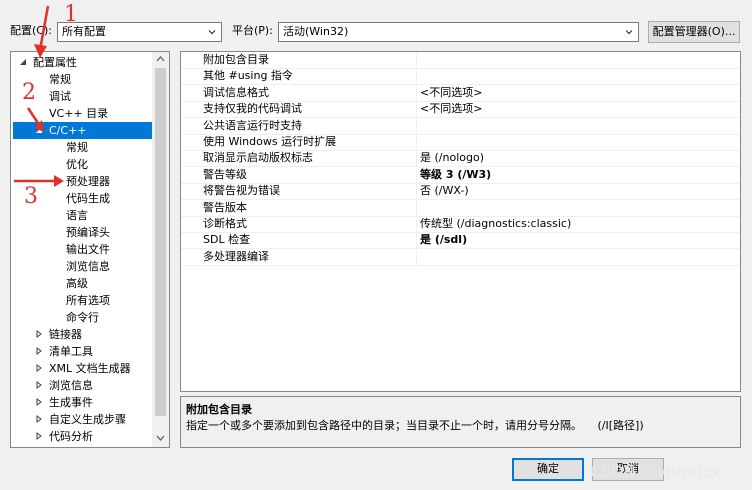 The image size is (752, 490). What do you see at coordinates (65, 334) in the screenshot?
I see `tree-item-label: 链接器` at bounding box center [65, 334].